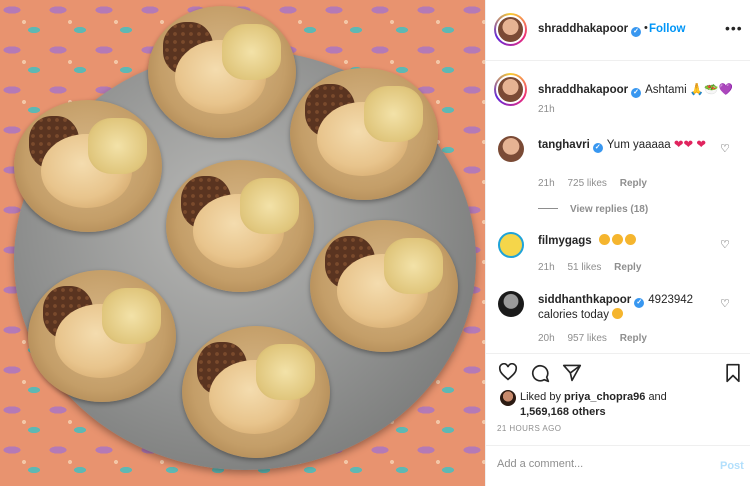  I want to click on likes-count: 1,569,168 others, so click(563, 412).